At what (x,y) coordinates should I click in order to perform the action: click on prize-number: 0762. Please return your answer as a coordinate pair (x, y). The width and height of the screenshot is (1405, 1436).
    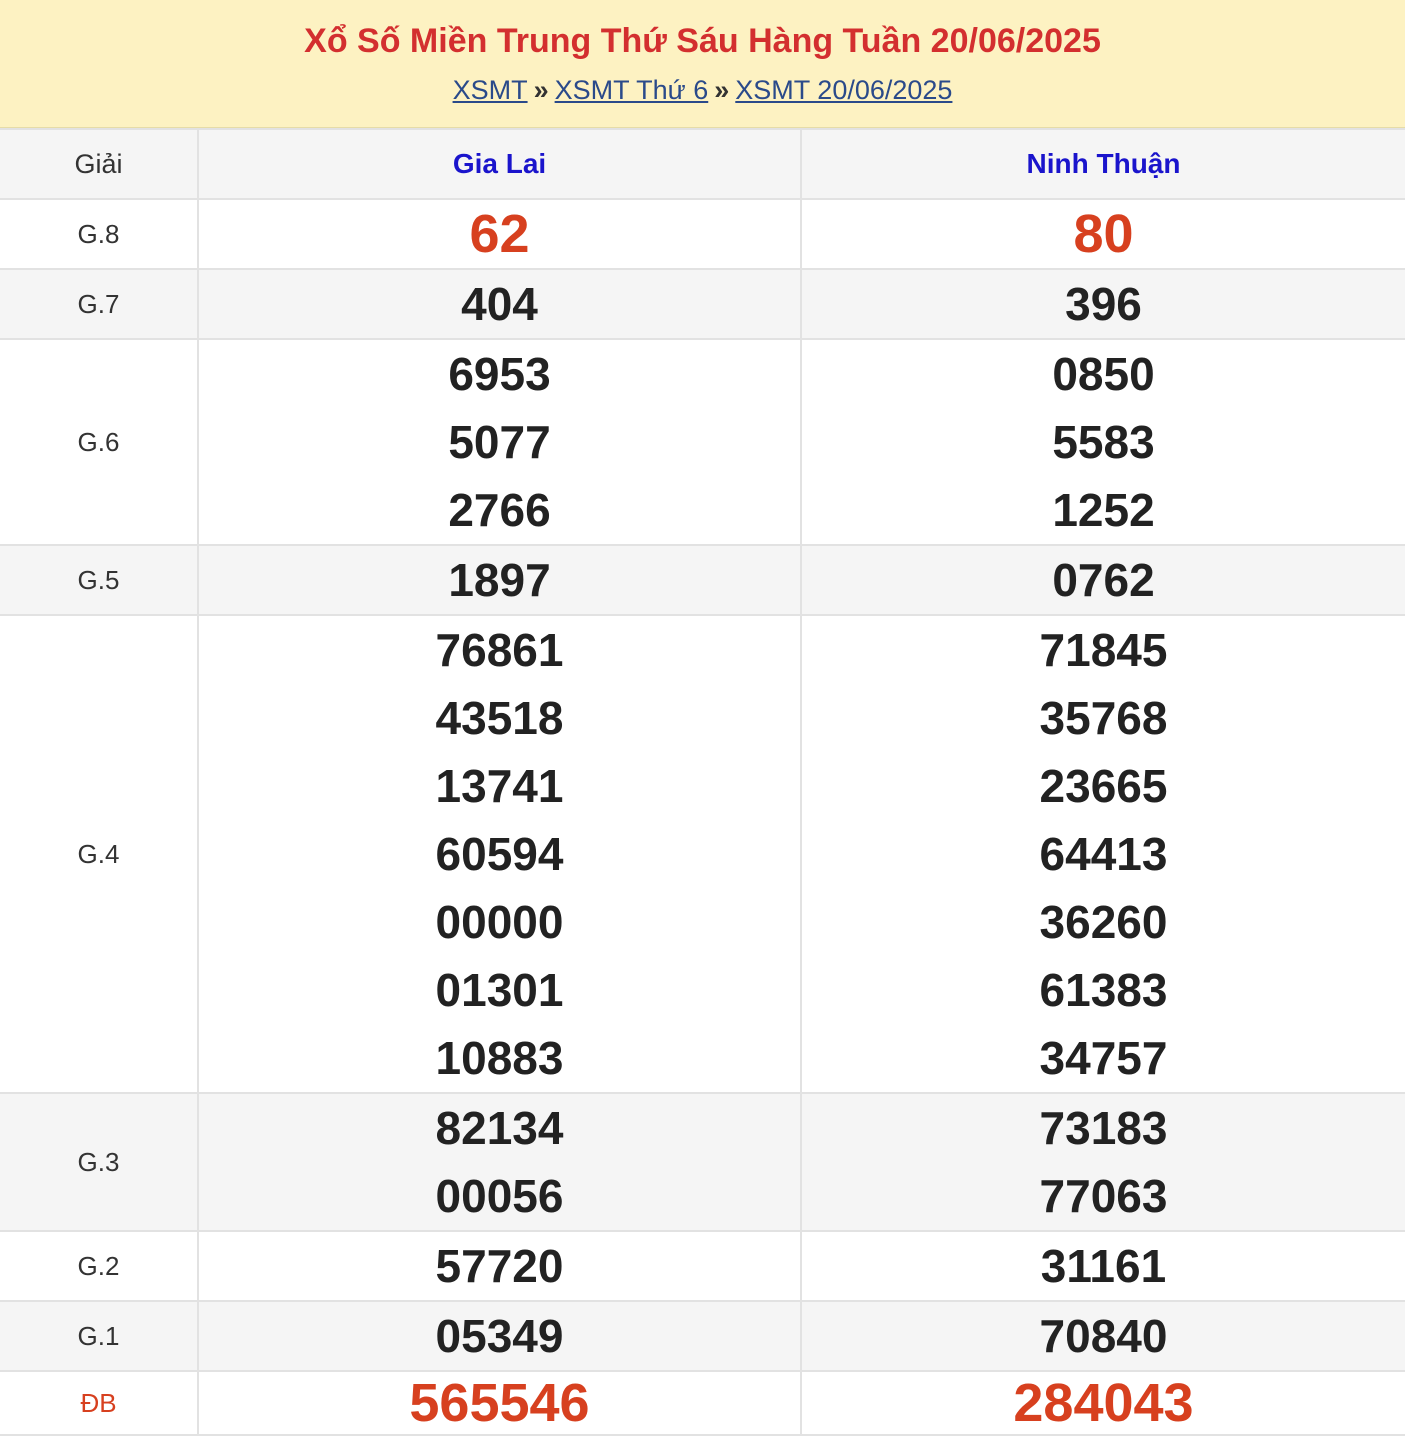
    Looking at the image, I should click on (1103, 580).